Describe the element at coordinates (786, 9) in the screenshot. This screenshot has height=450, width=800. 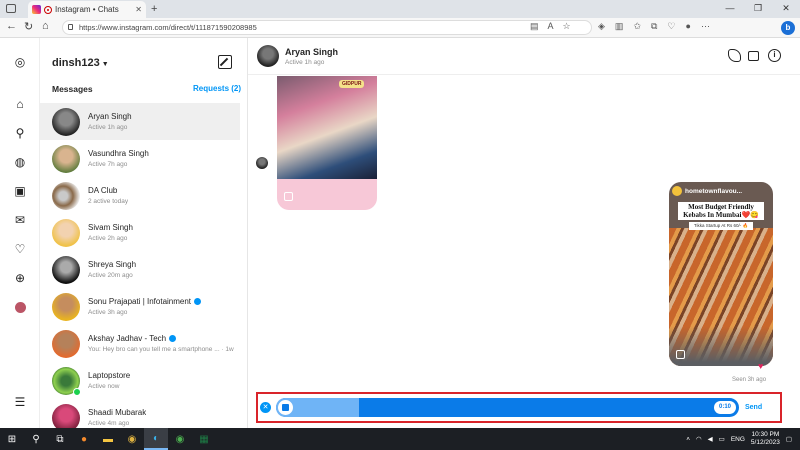
I see `close-window-button: ✕` at that location.